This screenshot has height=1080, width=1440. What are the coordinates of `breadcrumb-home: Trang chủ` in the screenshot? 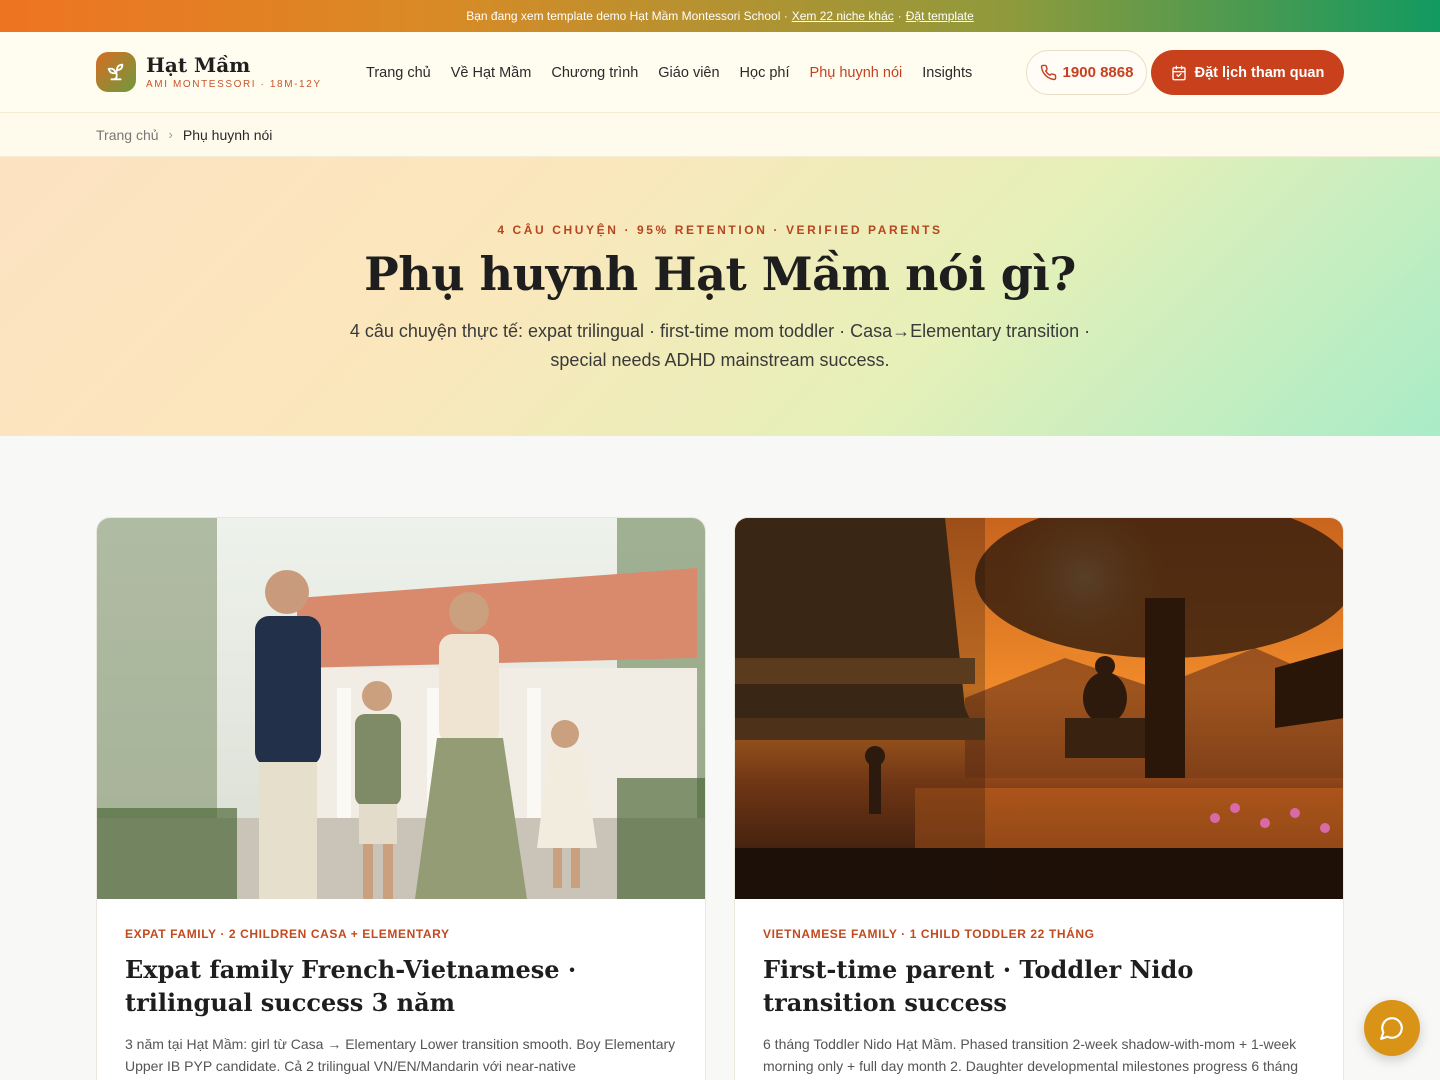 It's located at (127, 135).